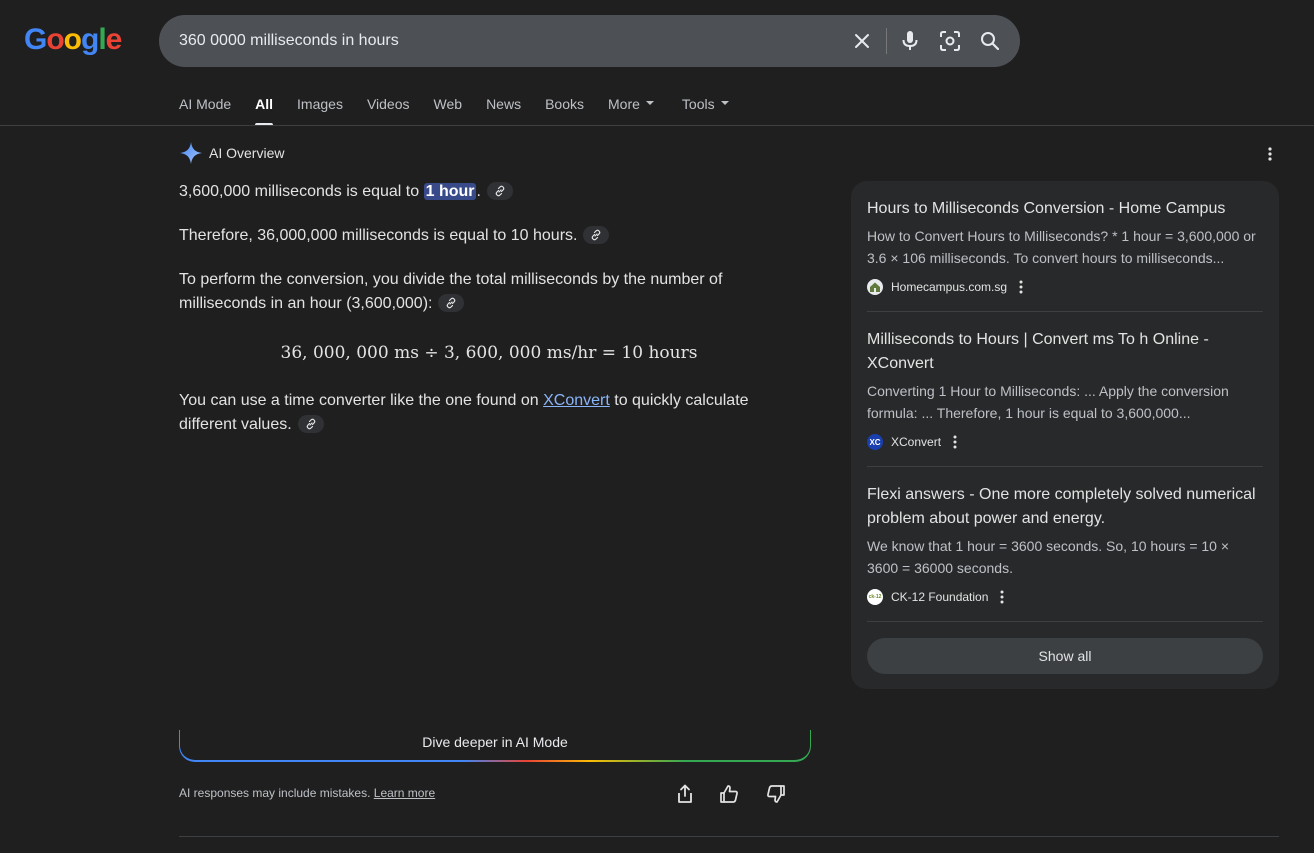  Describe the element at coordinates (388, 109) in the screenshot. I see `tab-videos: Videos` at that location.